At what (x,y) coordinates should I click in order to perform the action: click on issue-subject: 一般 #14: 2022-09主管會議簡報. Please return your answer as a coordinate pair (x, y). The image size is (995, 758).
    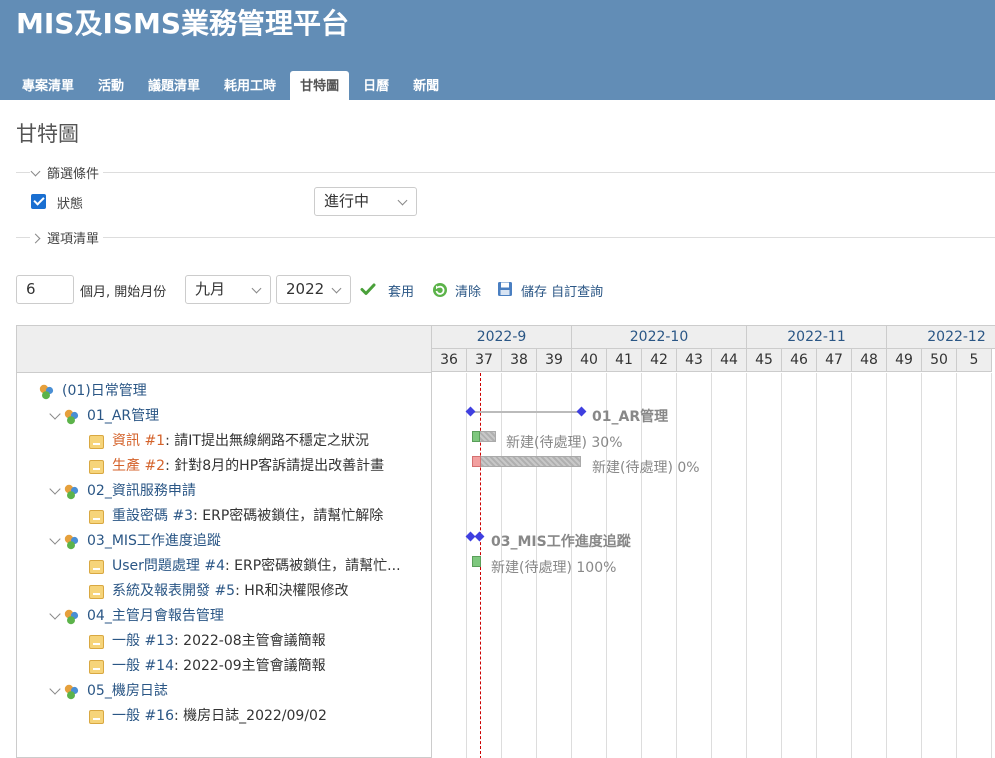
    Looking at the image, I should click on (219, 666).